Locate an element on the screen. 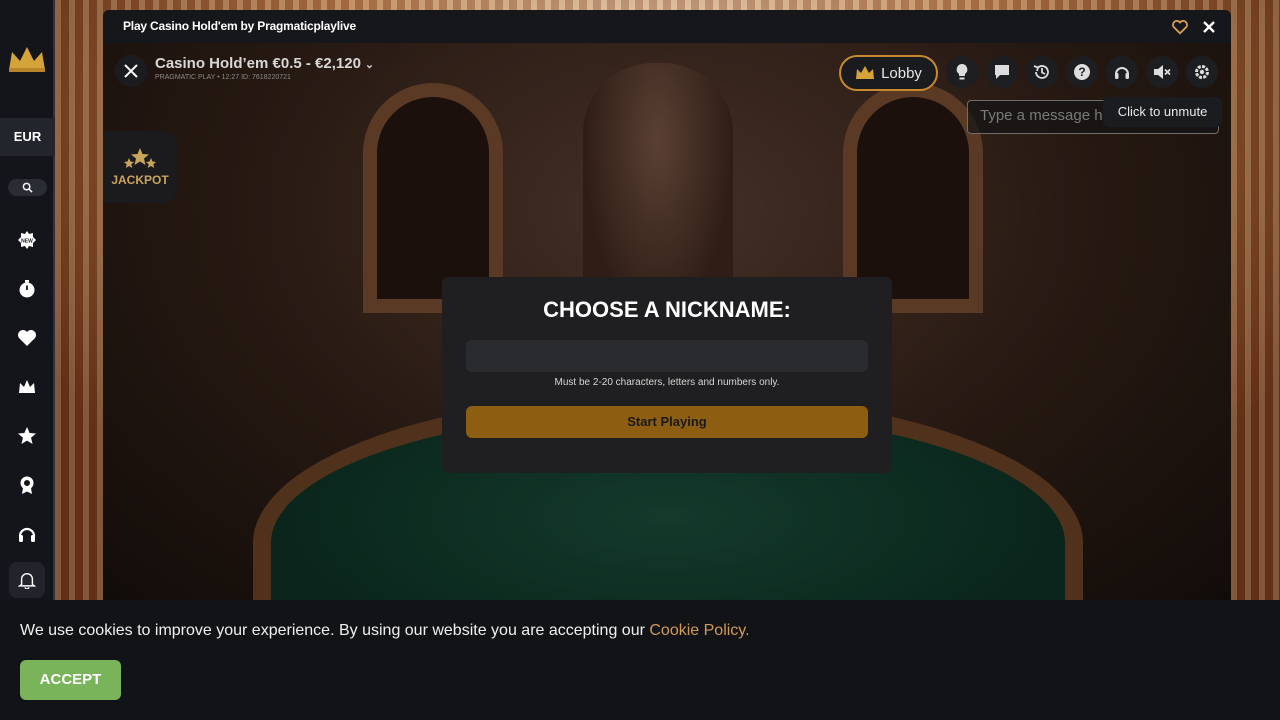 Image resolution: width=1280 pixels, height=720 pixels. sidebar: EUR NEW is located at coordinates (27, 300).